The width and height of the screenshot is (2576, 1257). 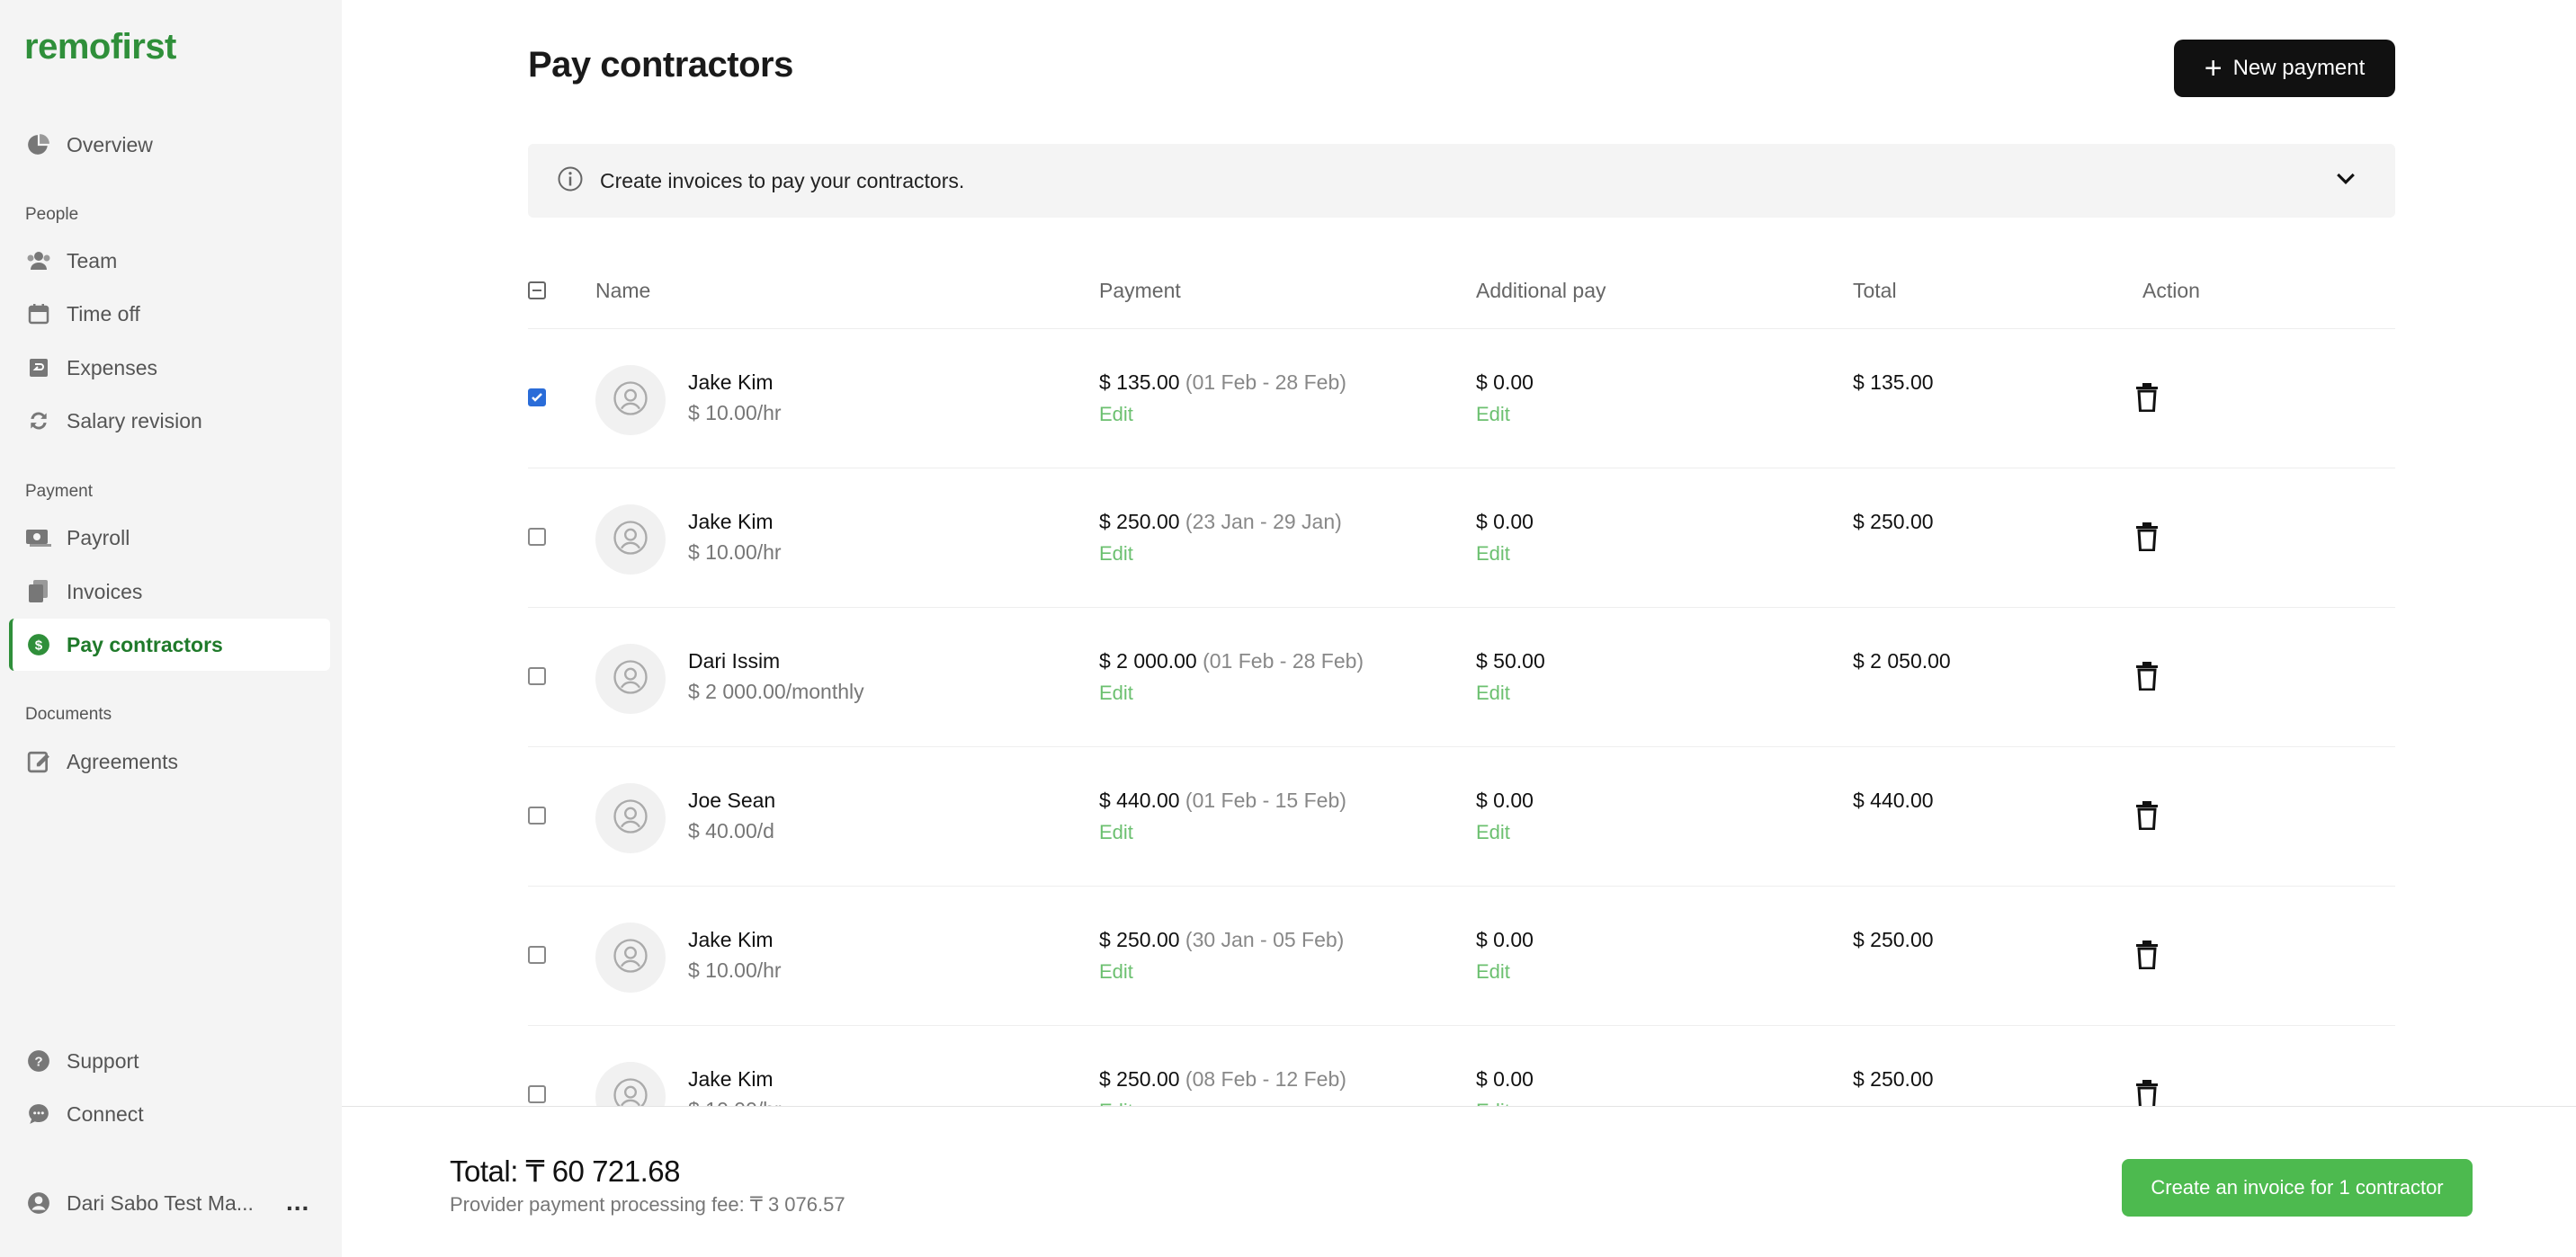 What do you see at coordinates (38, 420) in the screenshot?
I see `refresh-icon` at bounding box center [38, 420].